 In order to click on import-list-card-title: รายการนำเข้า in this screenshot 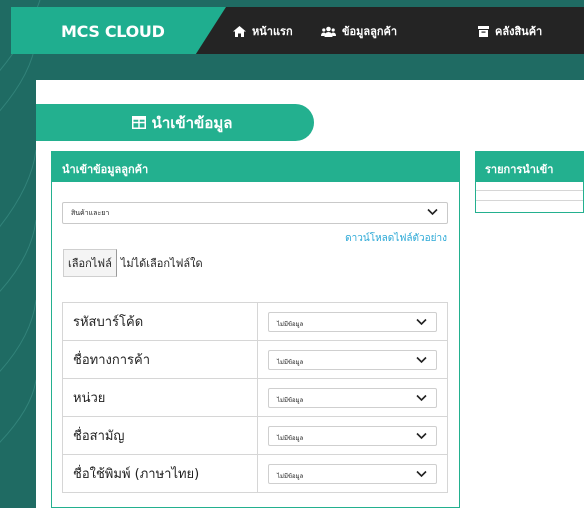, I will do `click(529, 167)`.